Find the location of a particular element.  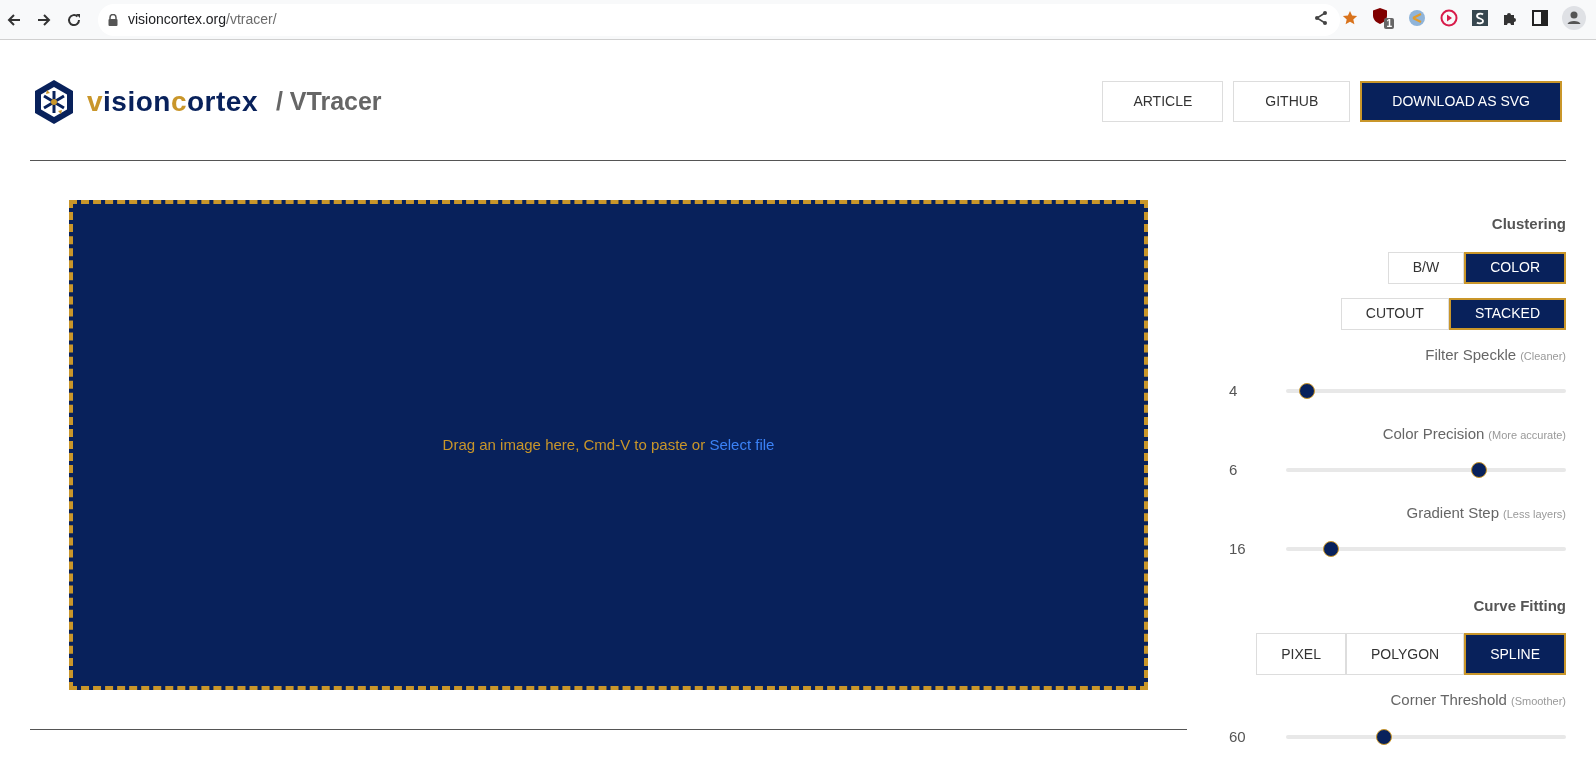

header-button: ARTICLE is located at coordinates (1163, 101).